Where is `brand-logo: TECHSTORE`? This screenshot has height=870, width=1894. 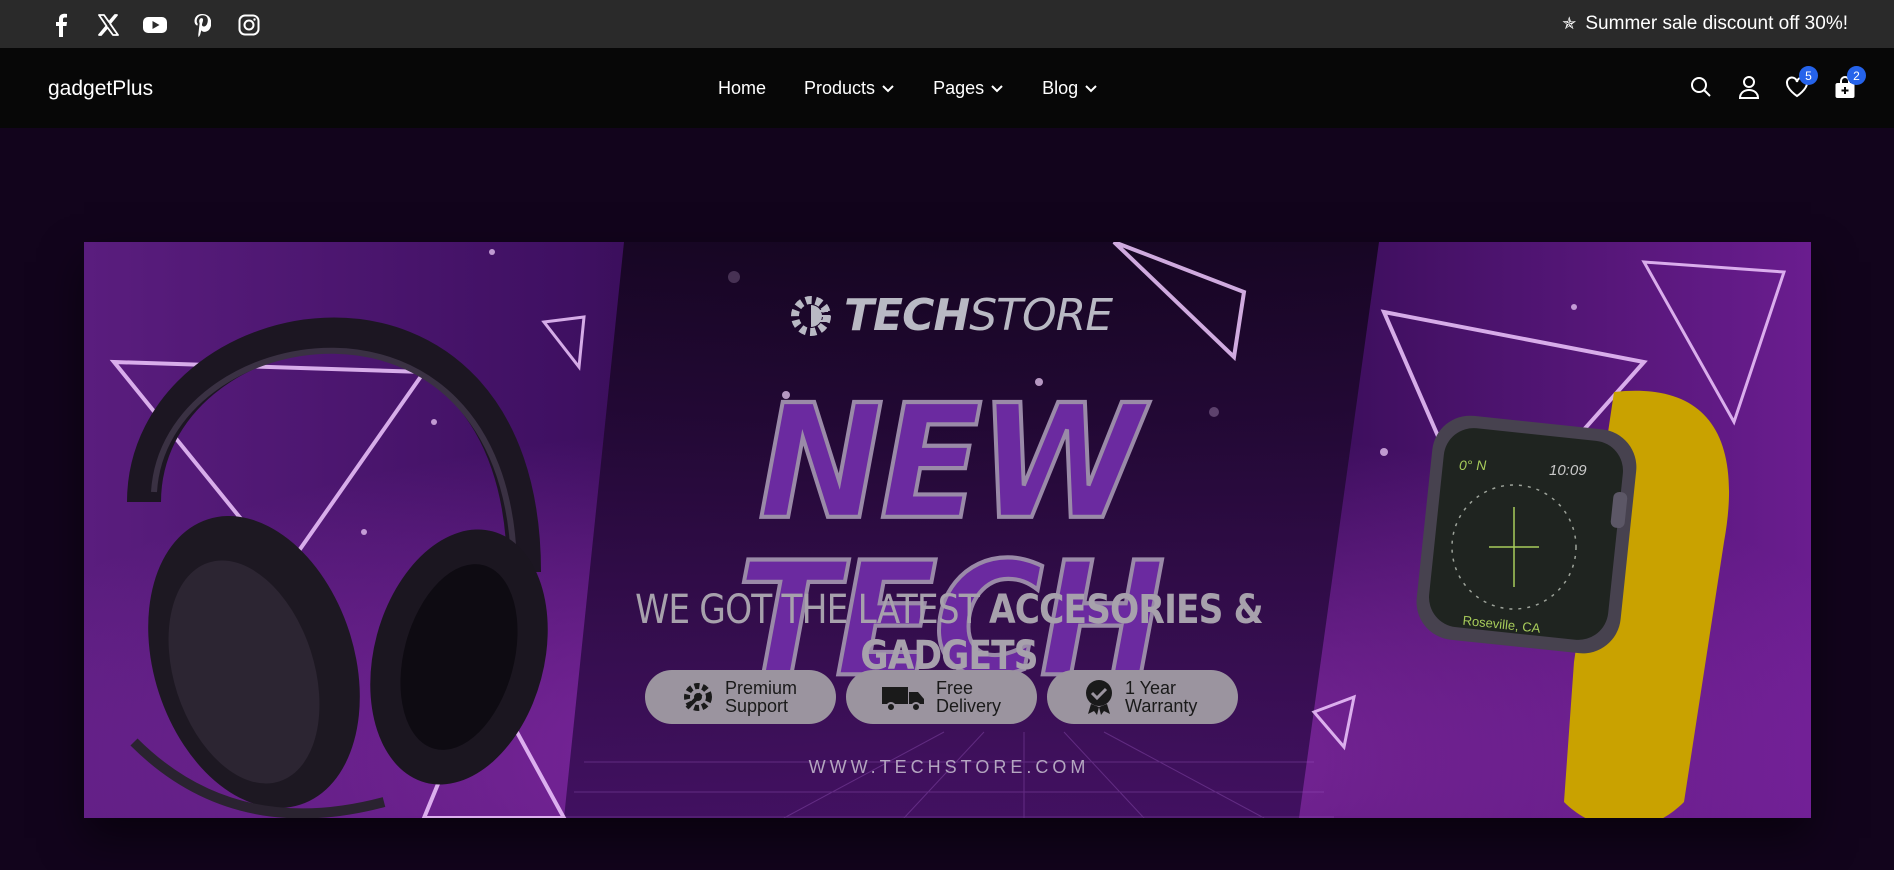
brand-logo: TECHSTORE is located at coordinates (949, 315).